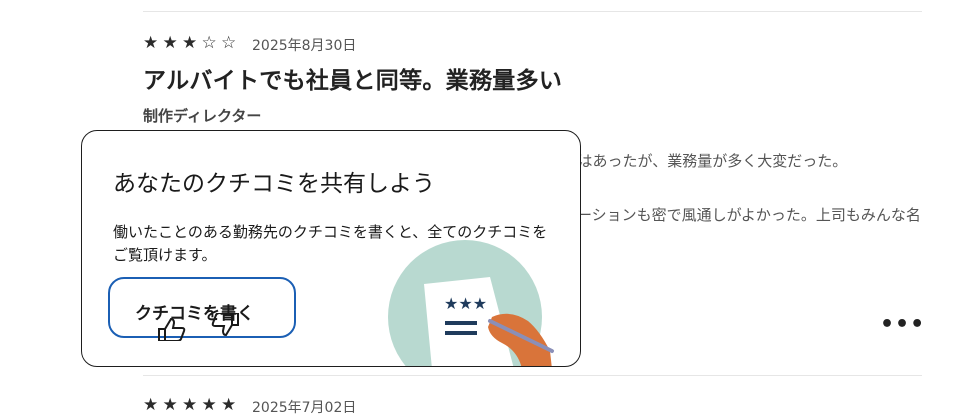  What do you see at coordinates (274, 184) in the screenshot?
I see `share-heading: あなたのクチコミを共有しよう` at bounding box center [274, 184].